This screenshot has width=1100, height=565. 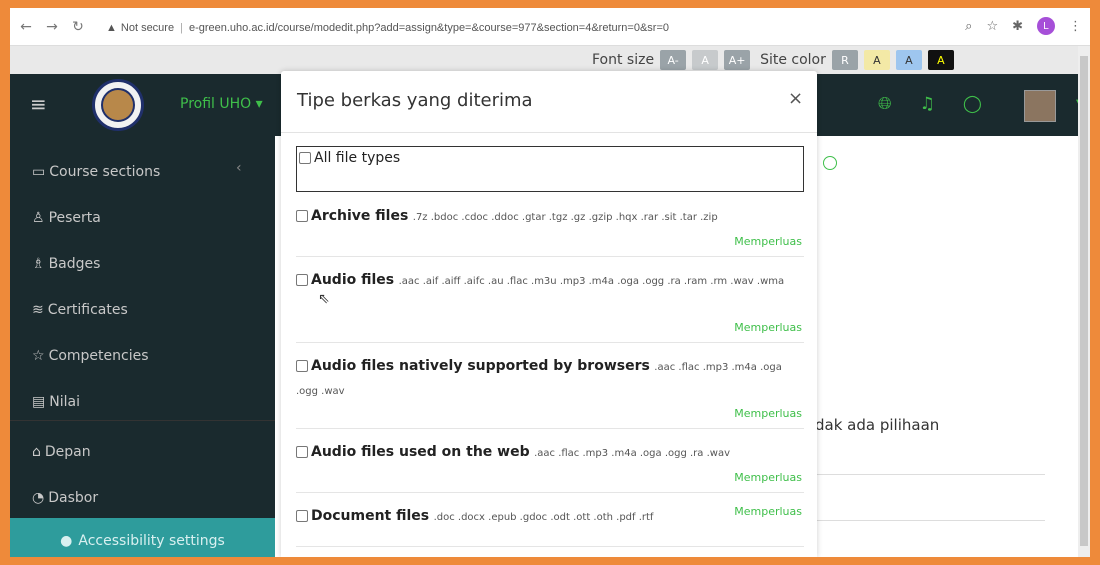 What do you see at coordinates (420, 452) in the screenshot?
I see `file-type-name: Audio files used on the web` at bounding box center [420, 452].